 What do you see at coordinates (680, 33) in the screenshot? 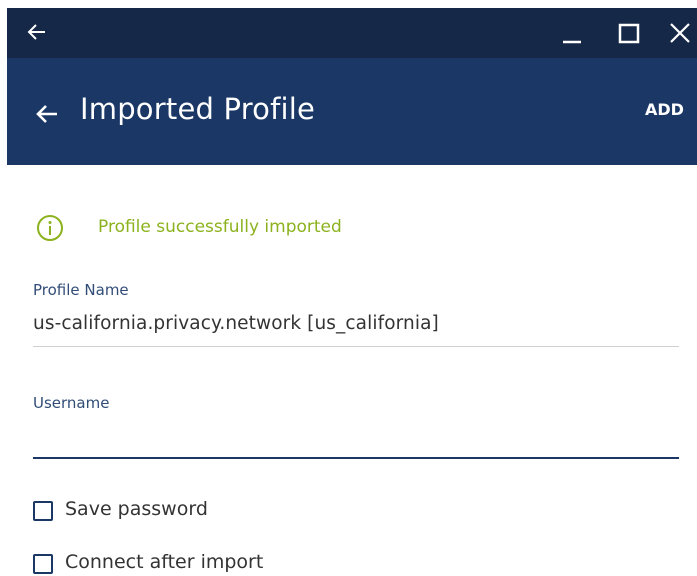
I see `close-icon` at bounding box center [680, 33].